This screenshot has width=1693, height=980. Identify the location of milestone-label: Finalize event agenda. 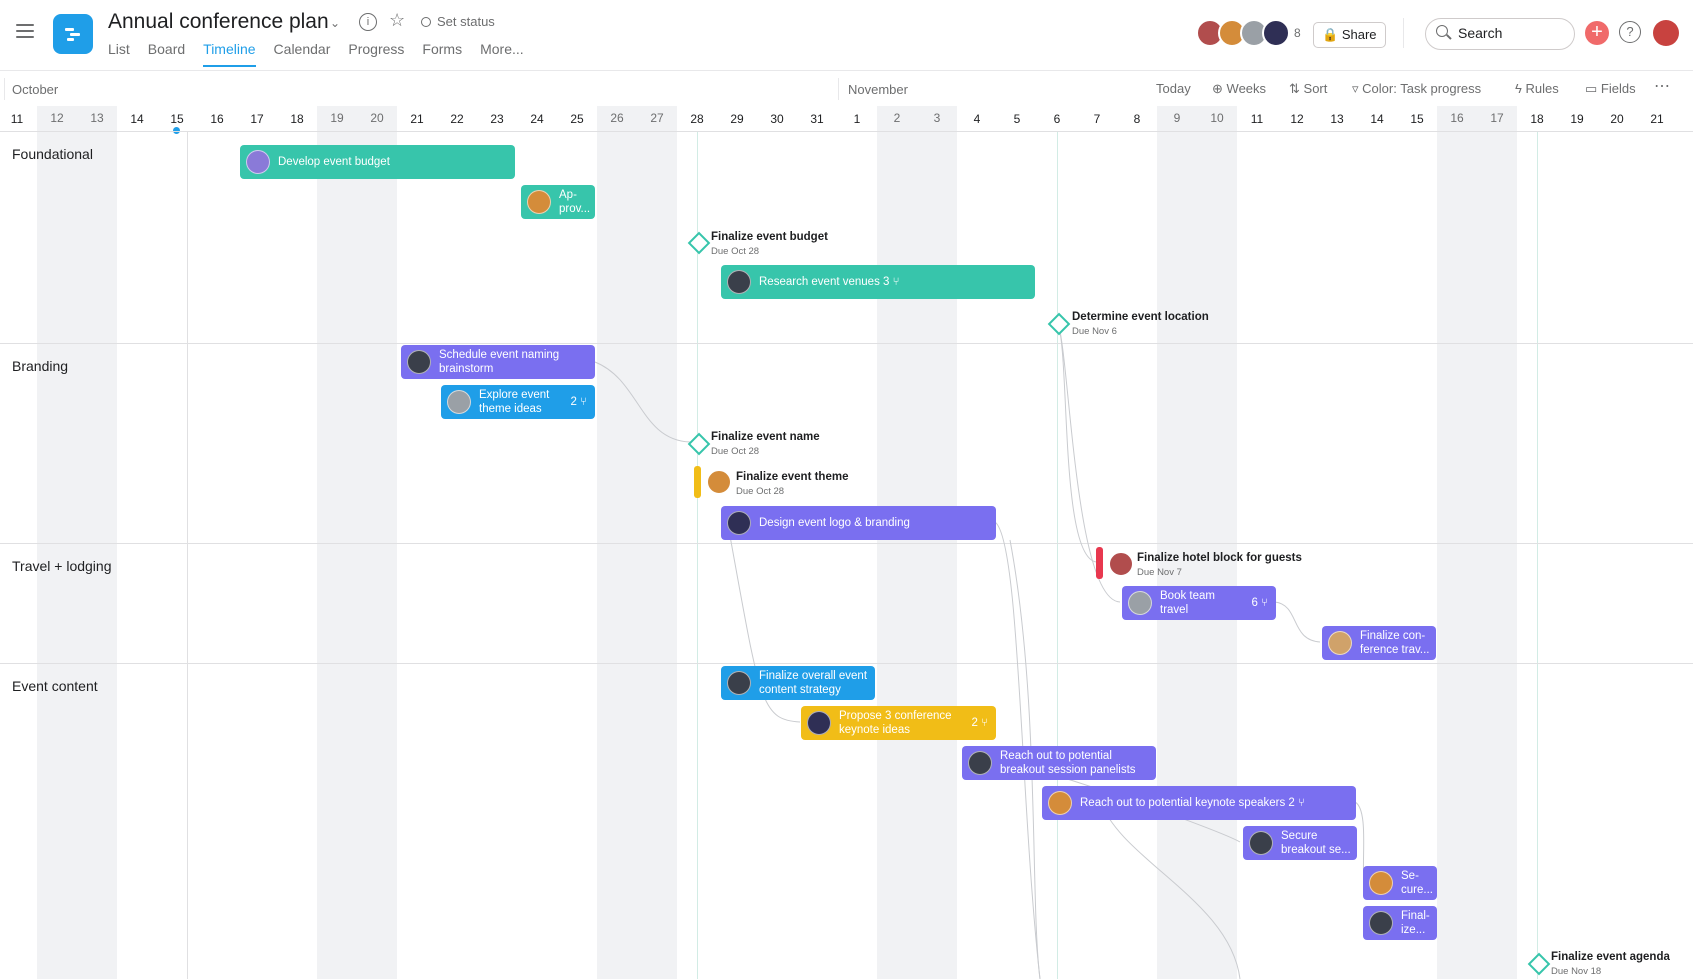
(1610, 957).